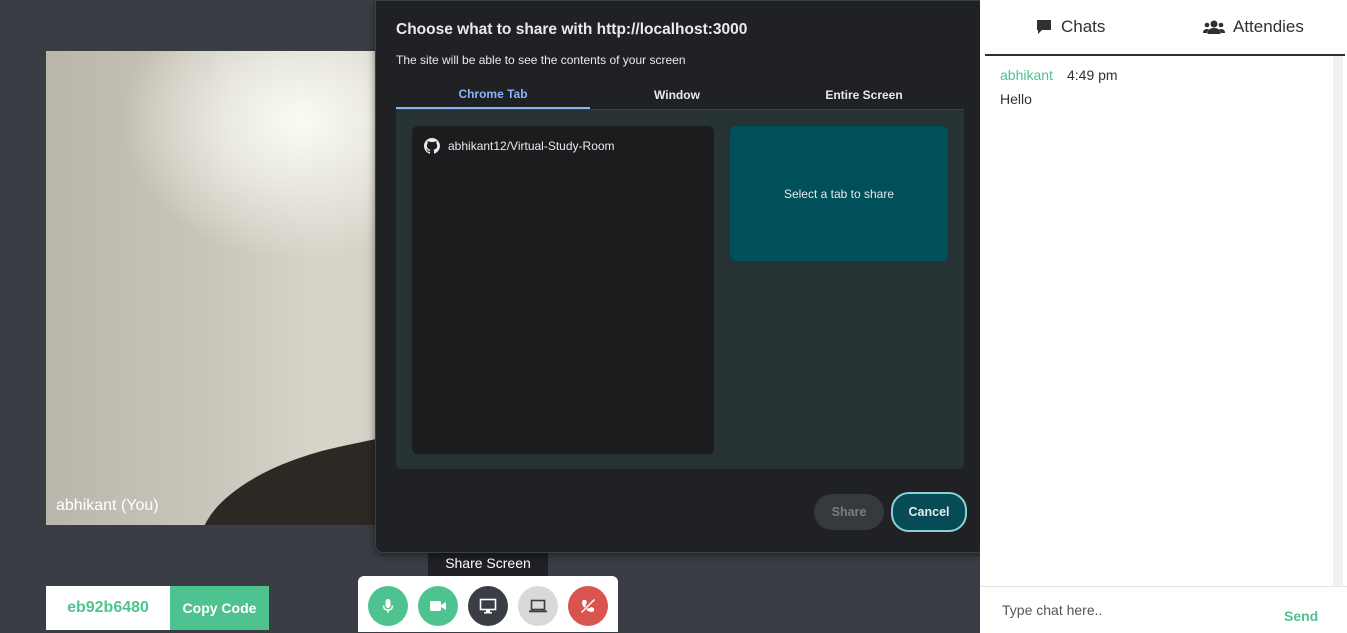 This screenshot has height=633, width=1347. What do you see at coordinates (432, 146) in the screenshot?
I see `github-icon` at bounding box center [432, 146].